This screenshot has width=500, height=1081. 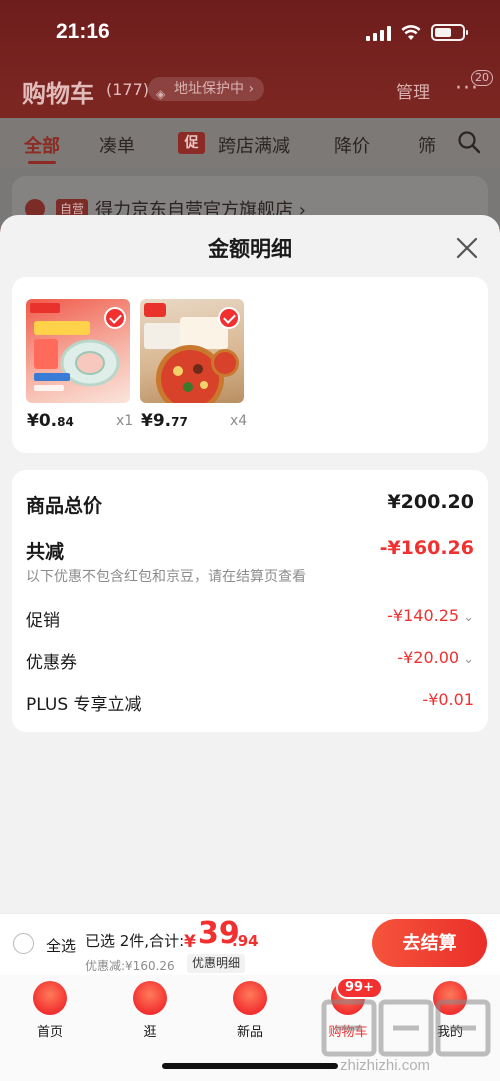 What do you see at coordinates (245, 941) in the screenshot?
I see `total-amount-decimal: .94` at bounding box center [245, 941].